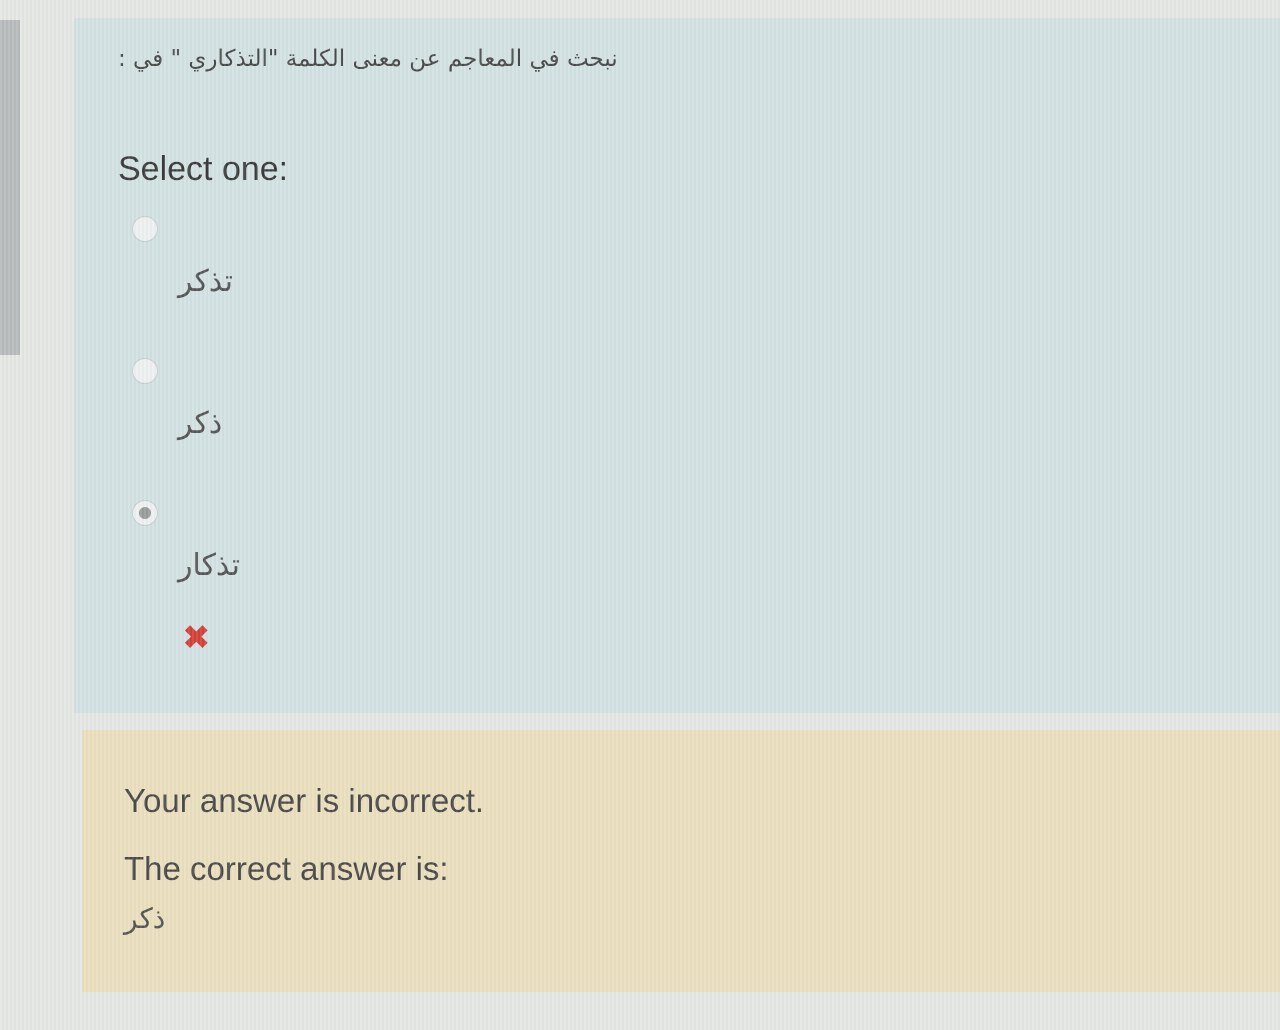 This screenshot has height=1030, width=1280. I want to click on left-edge-strip, so click(10, 187).